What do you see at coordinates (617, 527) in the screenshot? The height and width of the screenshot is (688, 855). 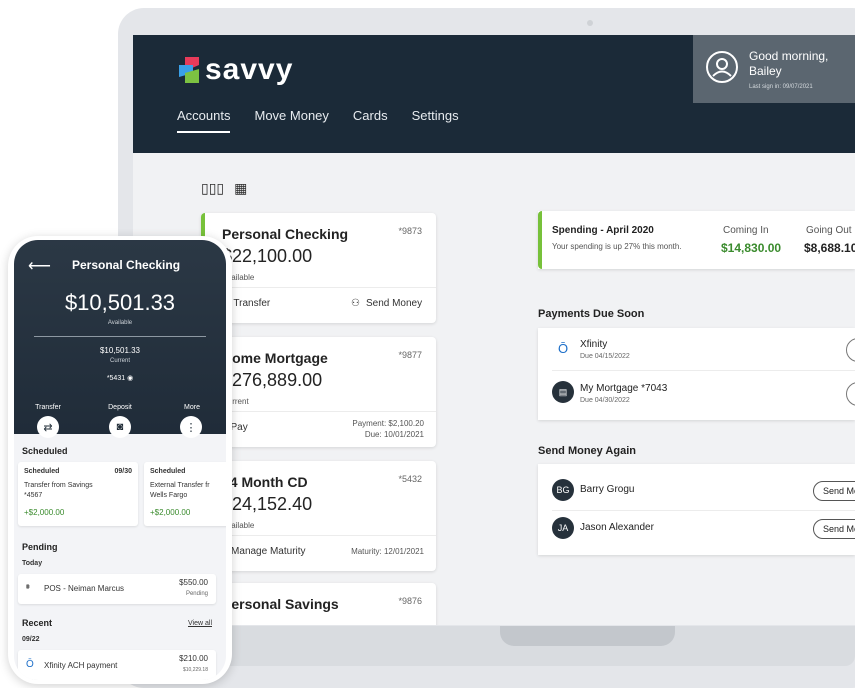 I see `contact-name: Jason Alexander` at bounding box center [617, 527].